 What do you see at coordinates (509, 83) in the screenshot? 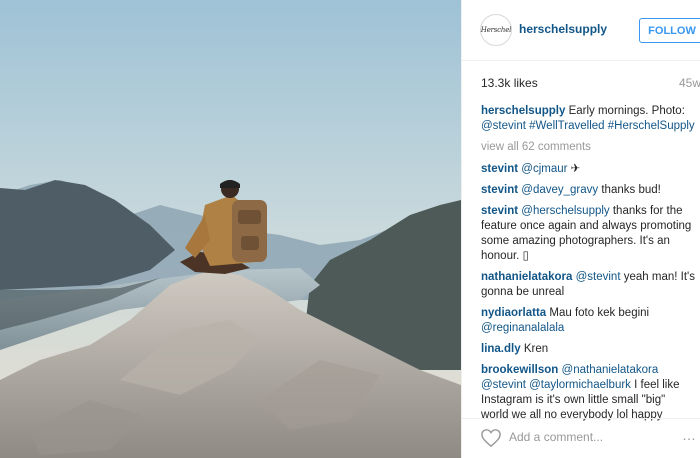
I see `likes-count: 13.3k likes` at bounding box center [509, 83].